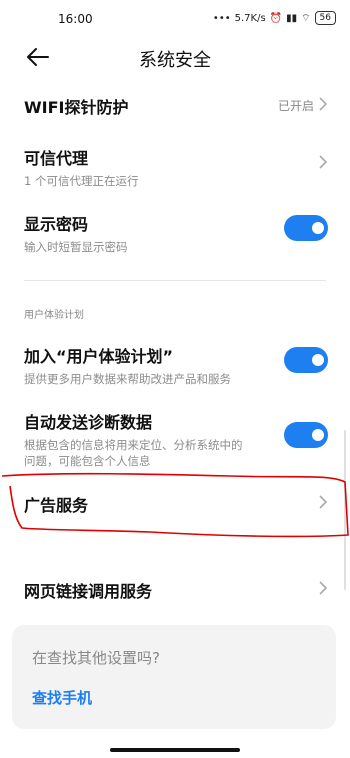 This screenshot has width=350, height=758. I want to click on trusted-agent-subtitle: 1 个可信代理正在运行, so click(81, 181).